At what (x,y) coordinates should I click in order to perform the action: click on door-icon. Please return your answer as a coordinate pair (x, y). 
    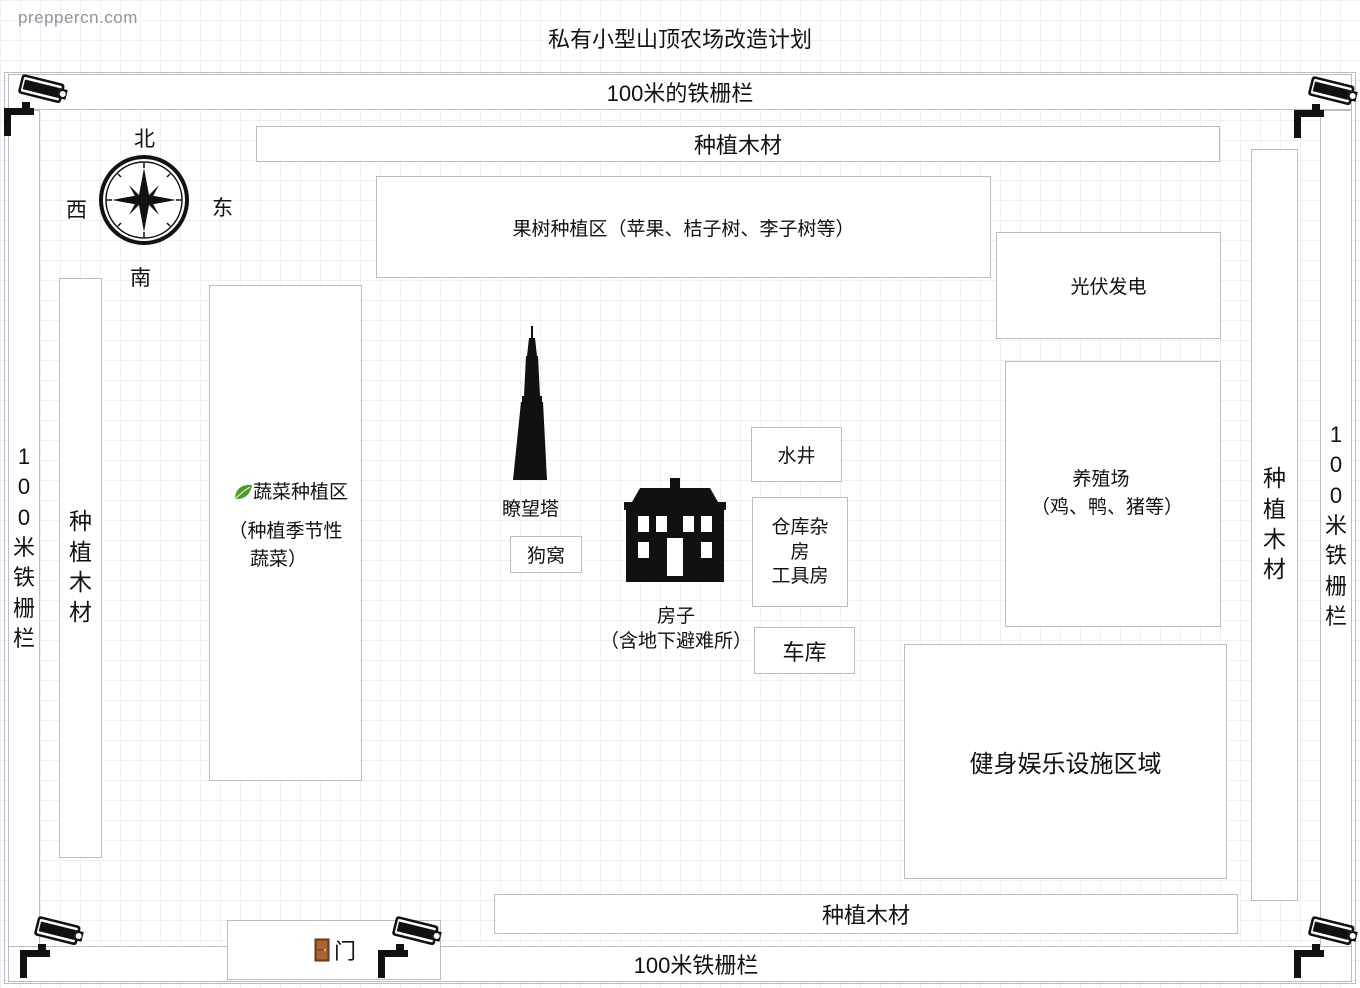
    Looking at the image, I should click on (322, 950).